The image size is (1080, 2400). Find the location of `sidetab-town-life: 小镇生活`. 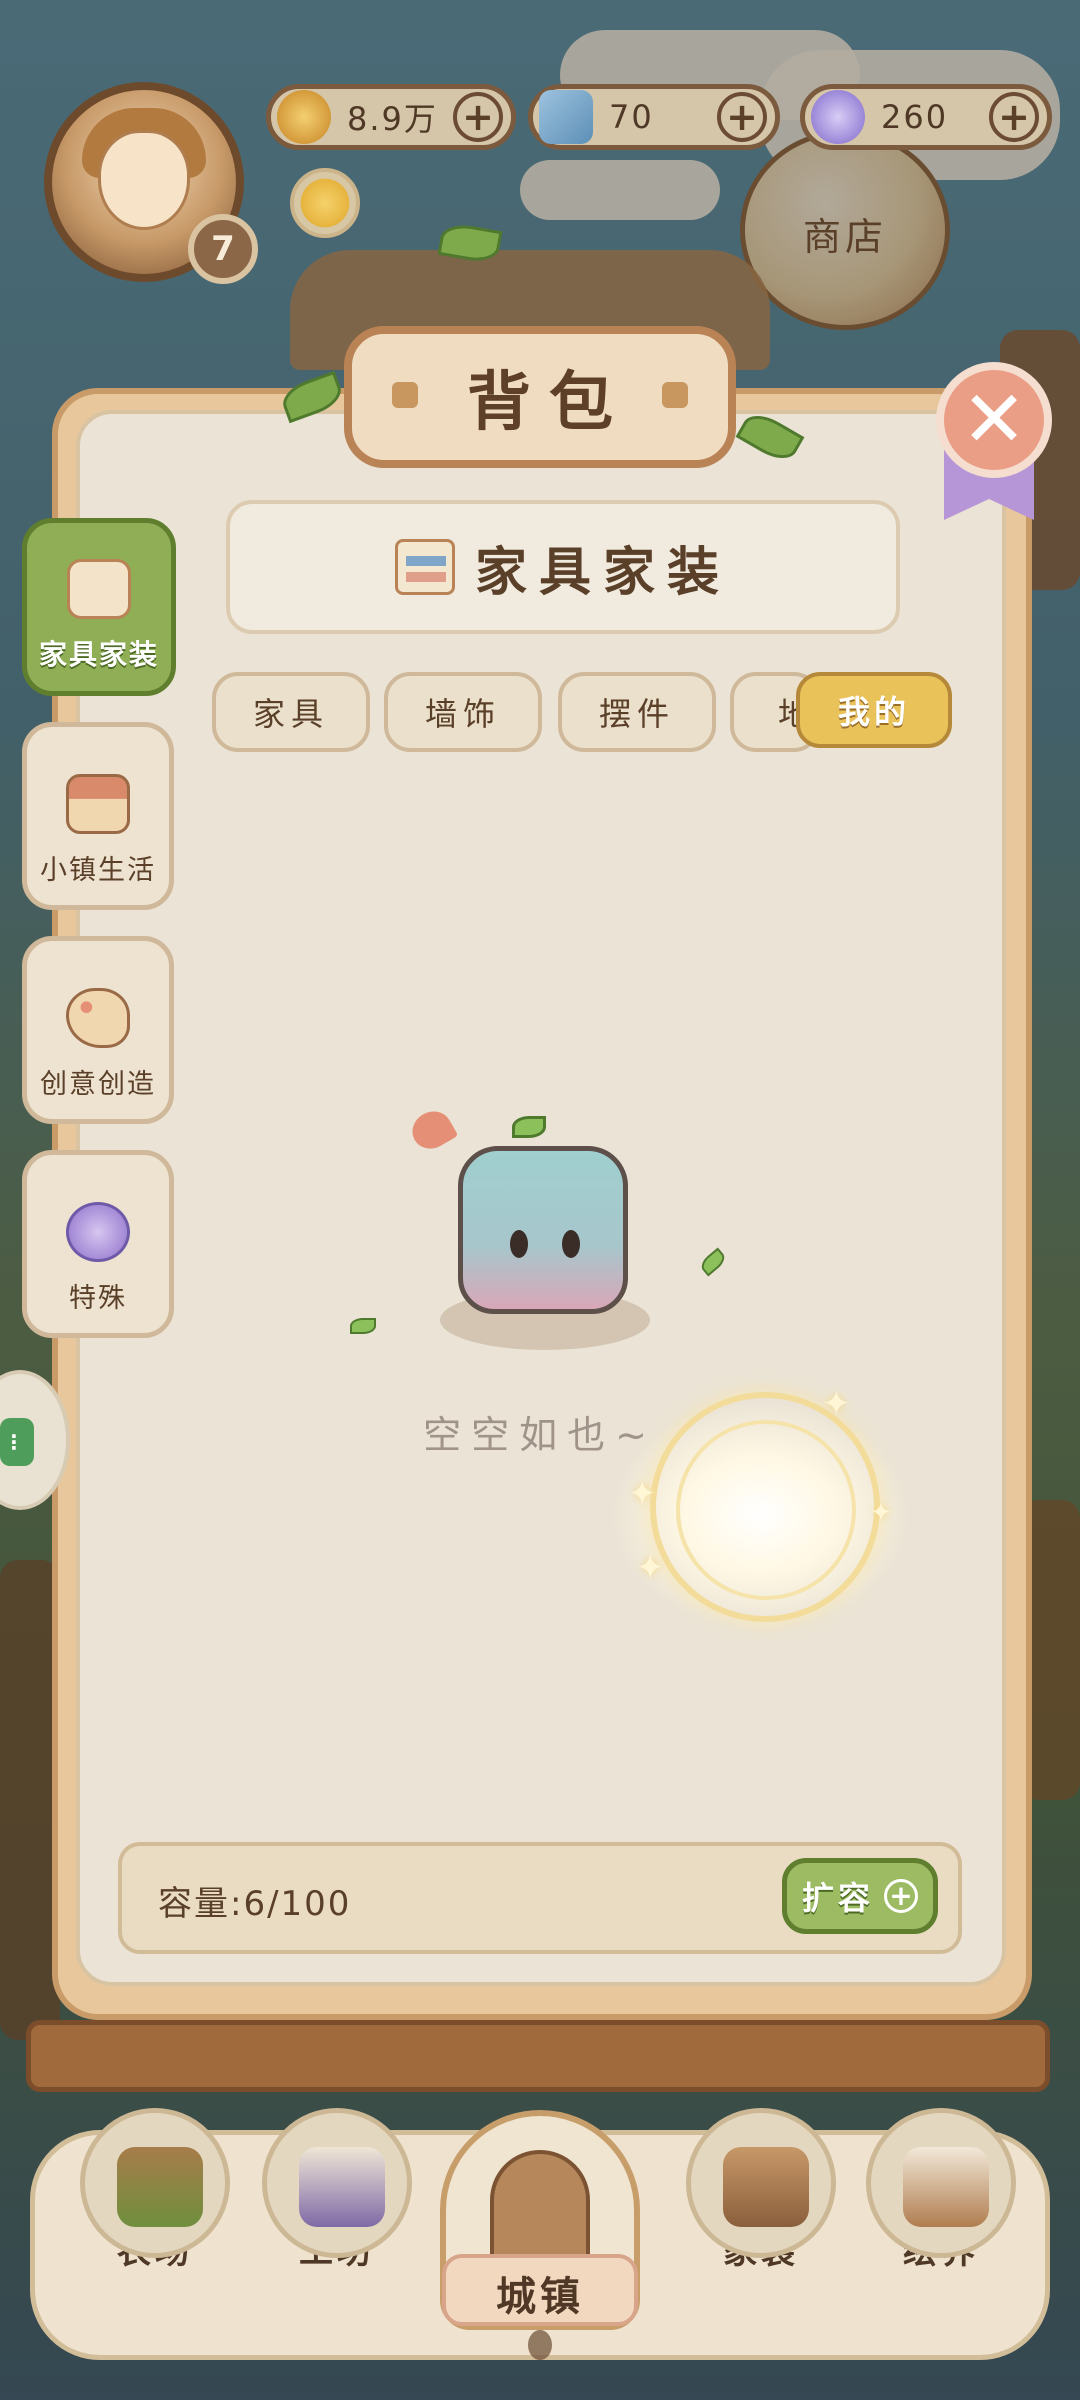

sidetab-town-life: 小镇生活 is located at coordinates (98, 816).